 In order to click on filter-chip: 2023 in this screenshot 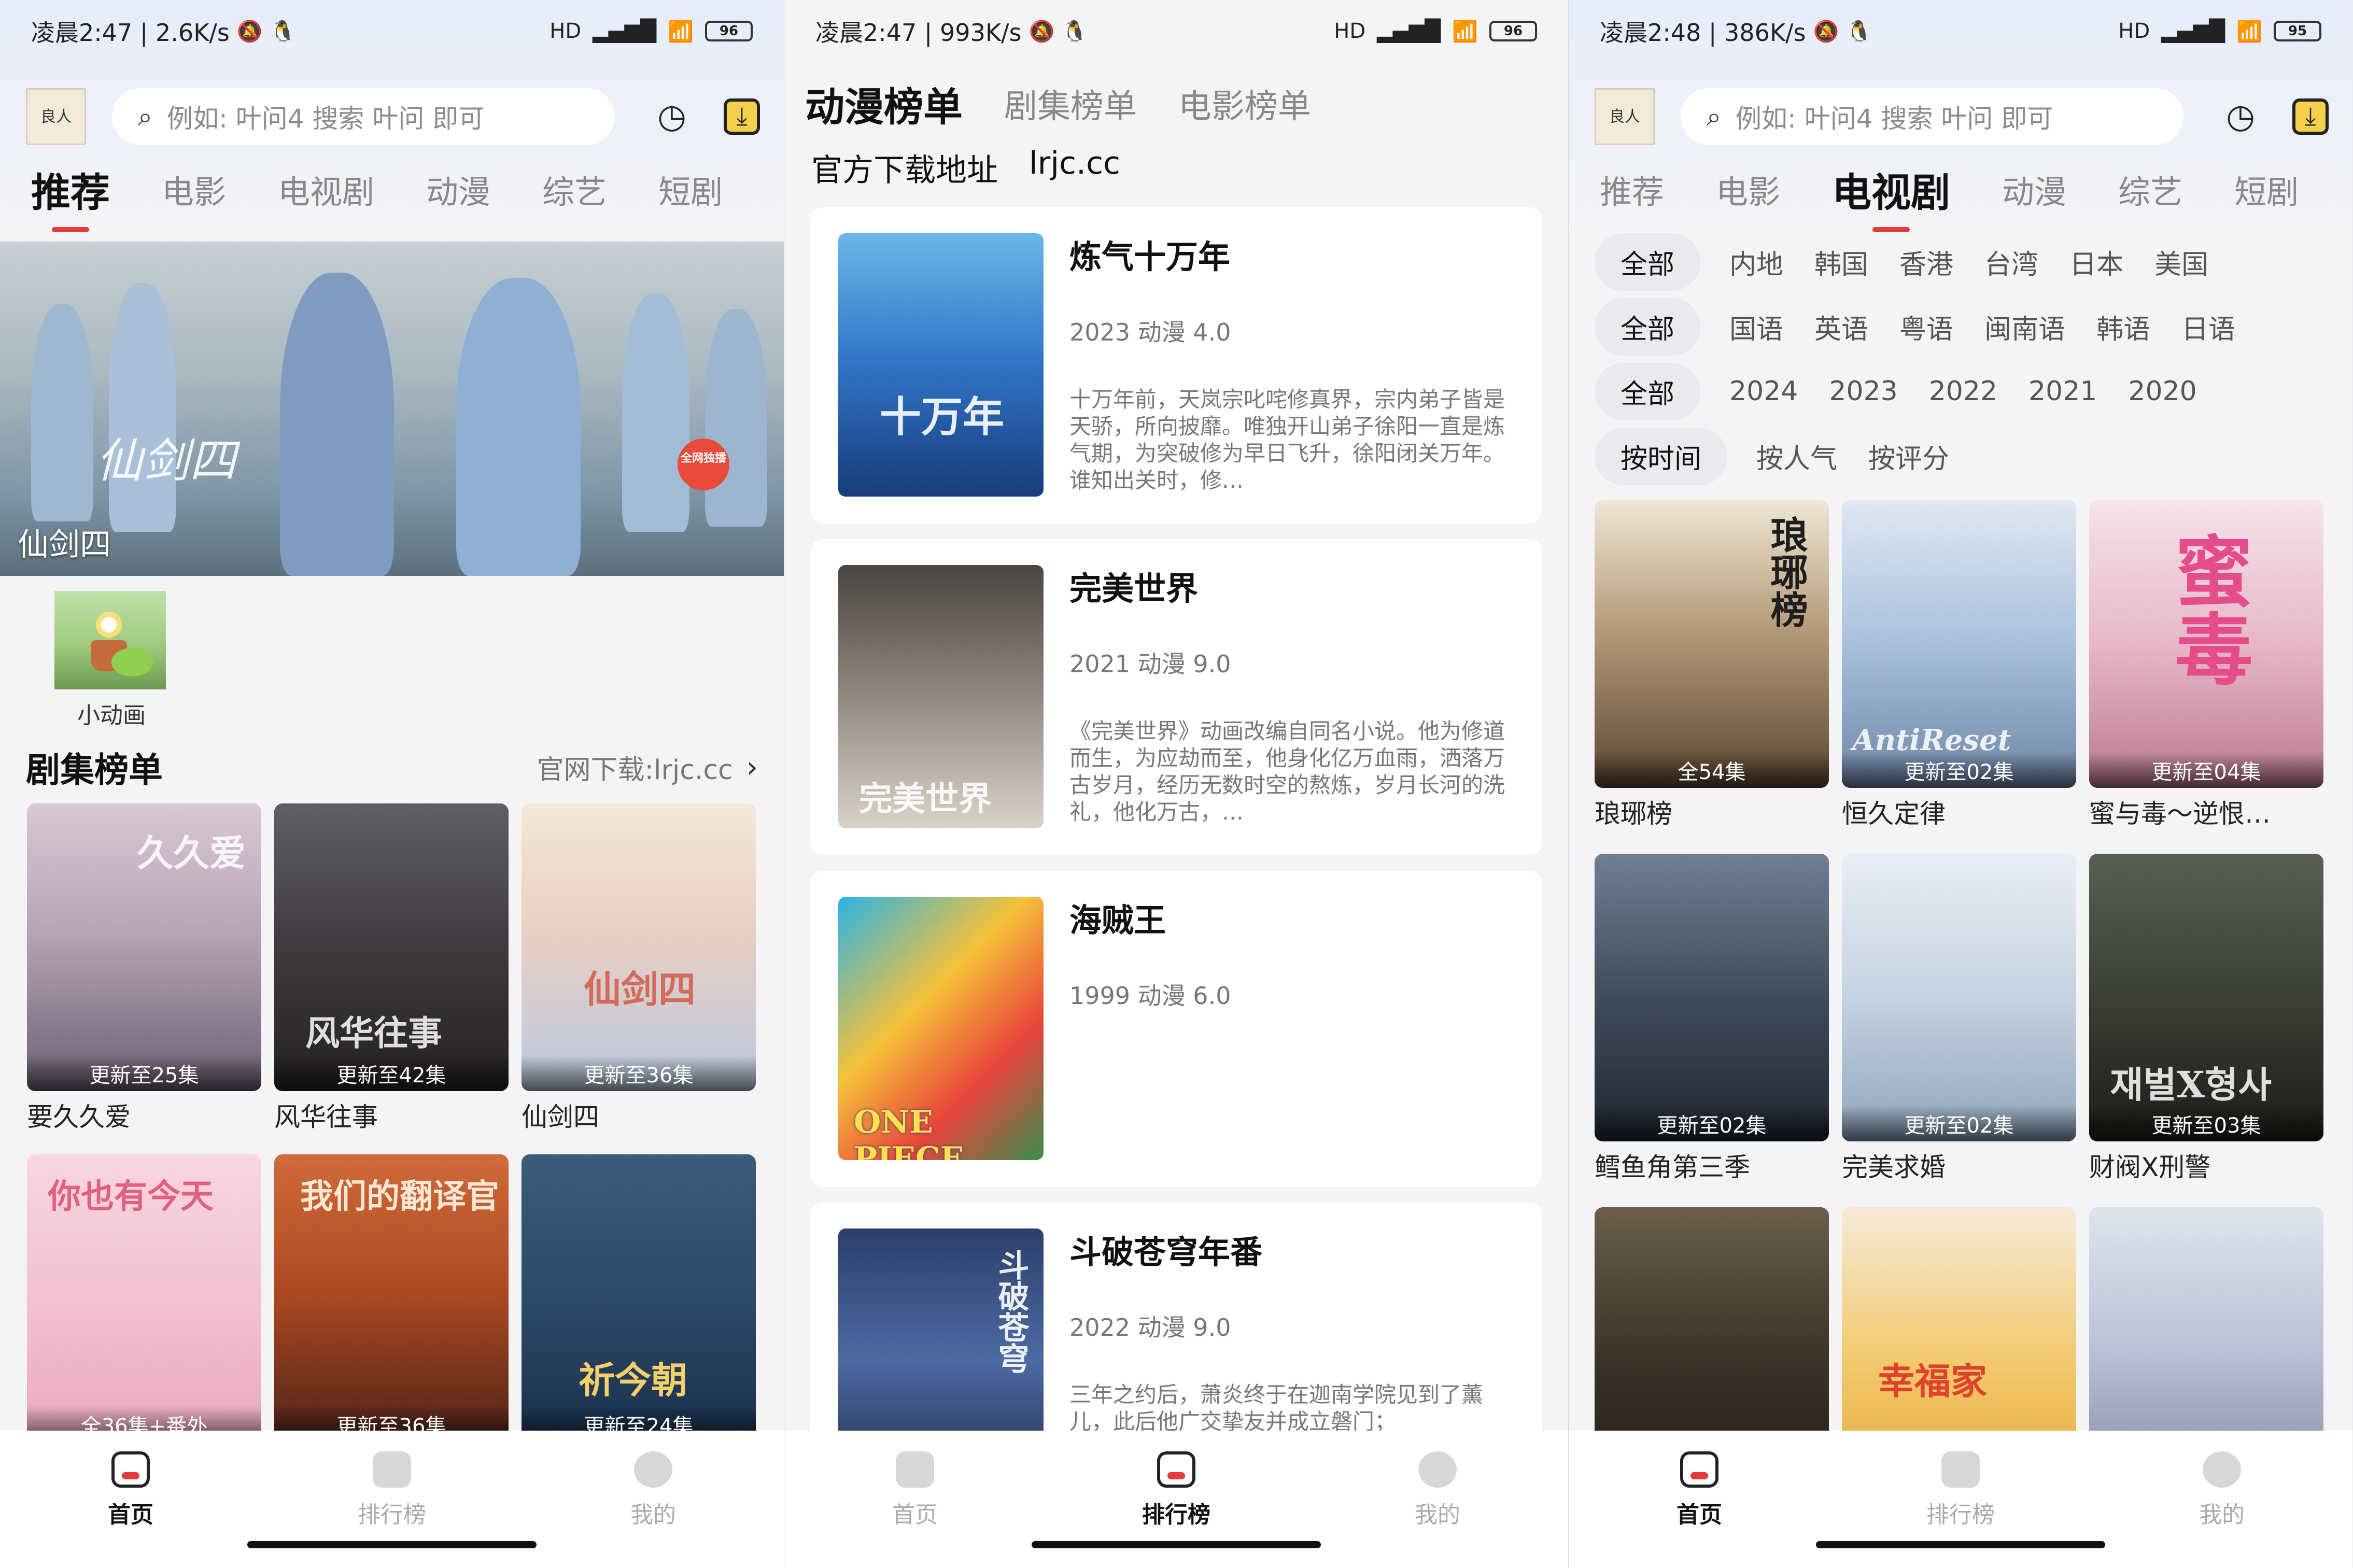, I will do `click(1863, 391)`.